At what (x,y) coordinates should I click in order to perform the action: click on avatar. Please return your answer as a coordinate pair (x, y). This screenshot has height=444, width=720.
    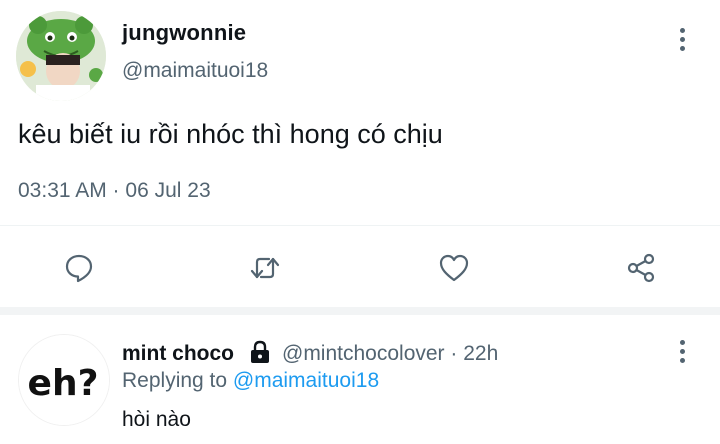
    Looking at the image, I should click on (61, 56).